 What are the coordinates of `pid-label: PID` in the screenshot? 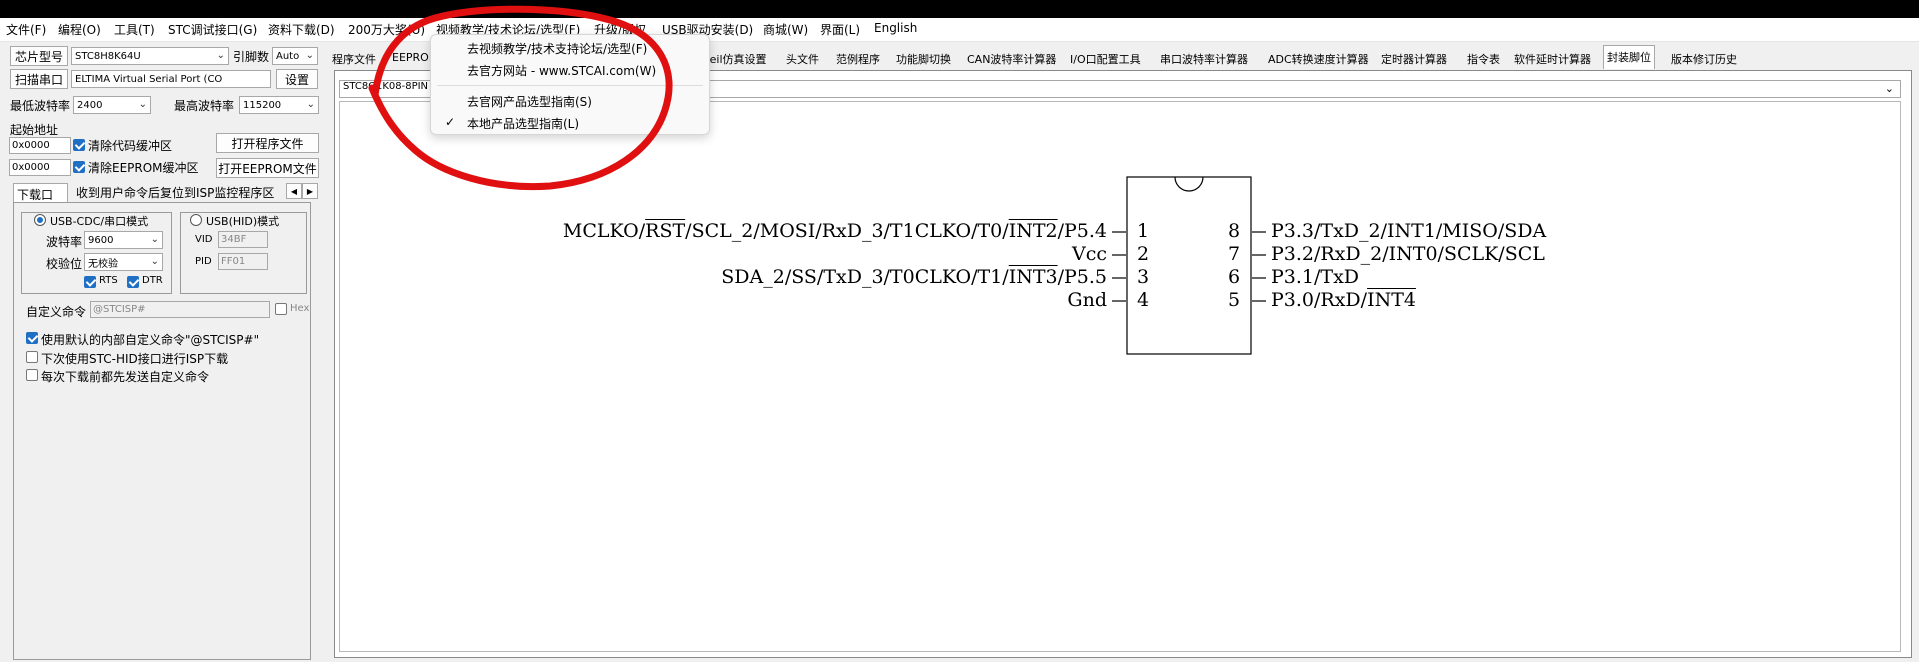 It's located at (203, 261).